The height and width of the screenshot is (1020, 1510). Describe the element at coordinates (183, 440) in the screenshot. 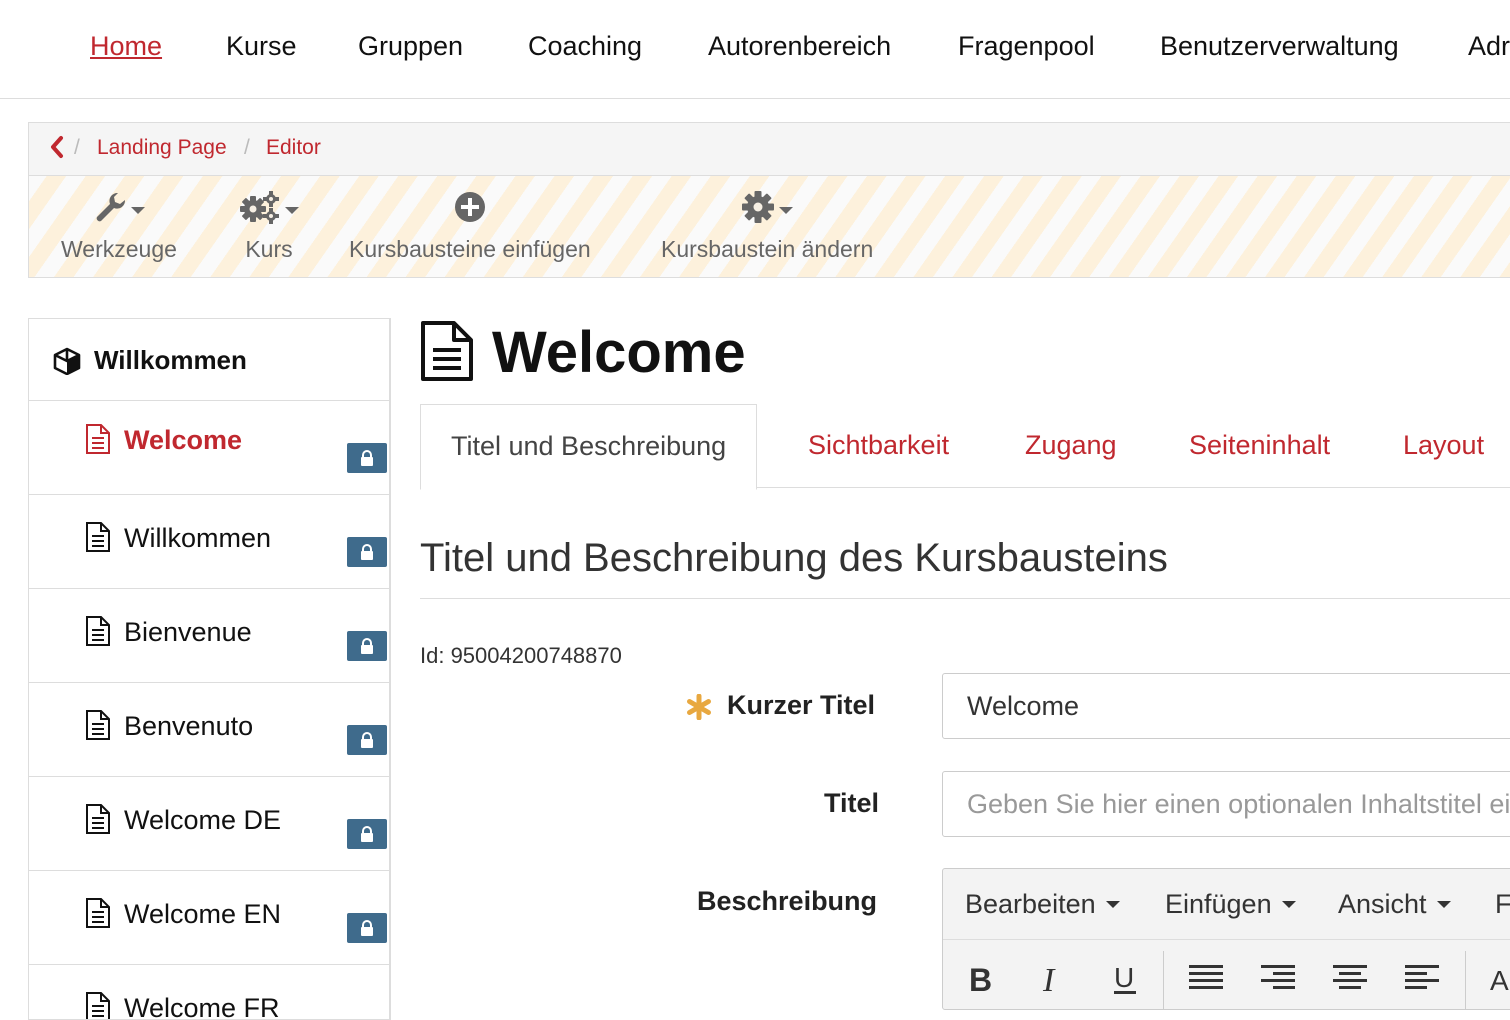

I see `tree-item-label: Welcome` at that location.